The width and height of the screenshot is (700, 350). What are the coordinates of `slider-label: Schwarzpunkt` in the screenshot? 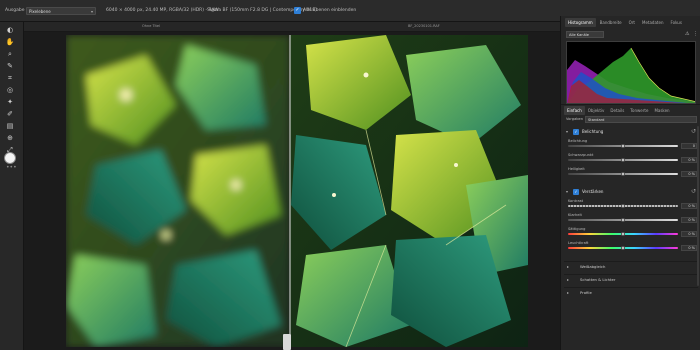 It's located at (581, 155).